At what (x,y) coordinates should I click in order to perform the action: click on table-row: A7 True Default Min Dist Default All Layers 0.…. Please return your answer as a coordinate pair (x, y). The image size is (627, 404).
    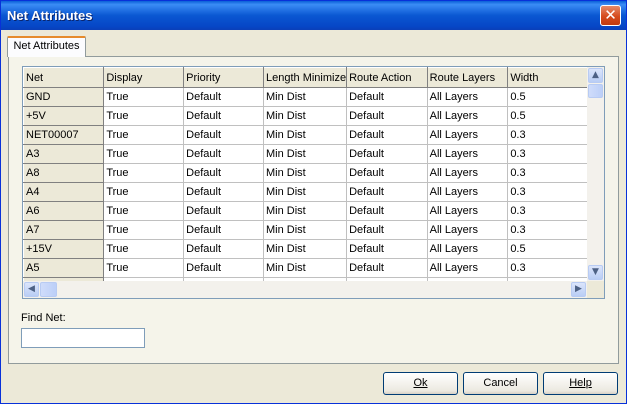
    Looking at the image, I should click on (305, 230).